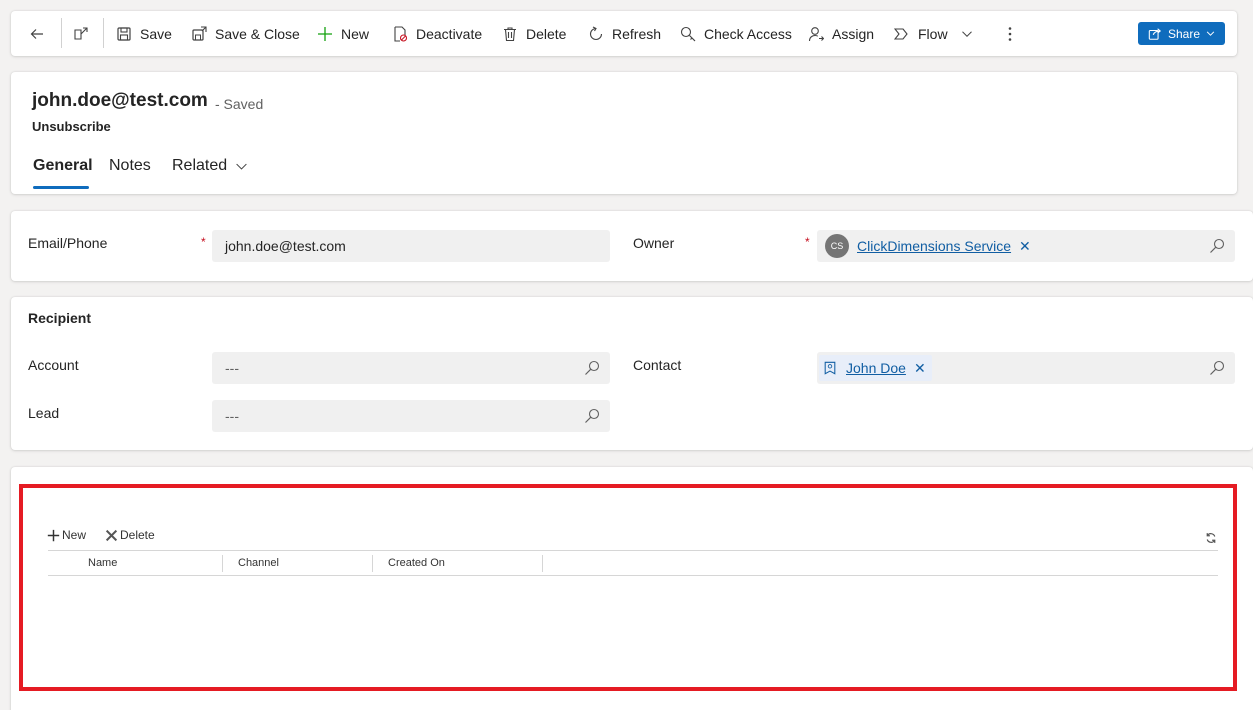 The height and width of the screenshot is (710, 1253). What do you see at coordinates (257, 33) in the screenshot?
I see `save-and-close-label: Save & Close` at bounding box center [257, 33].